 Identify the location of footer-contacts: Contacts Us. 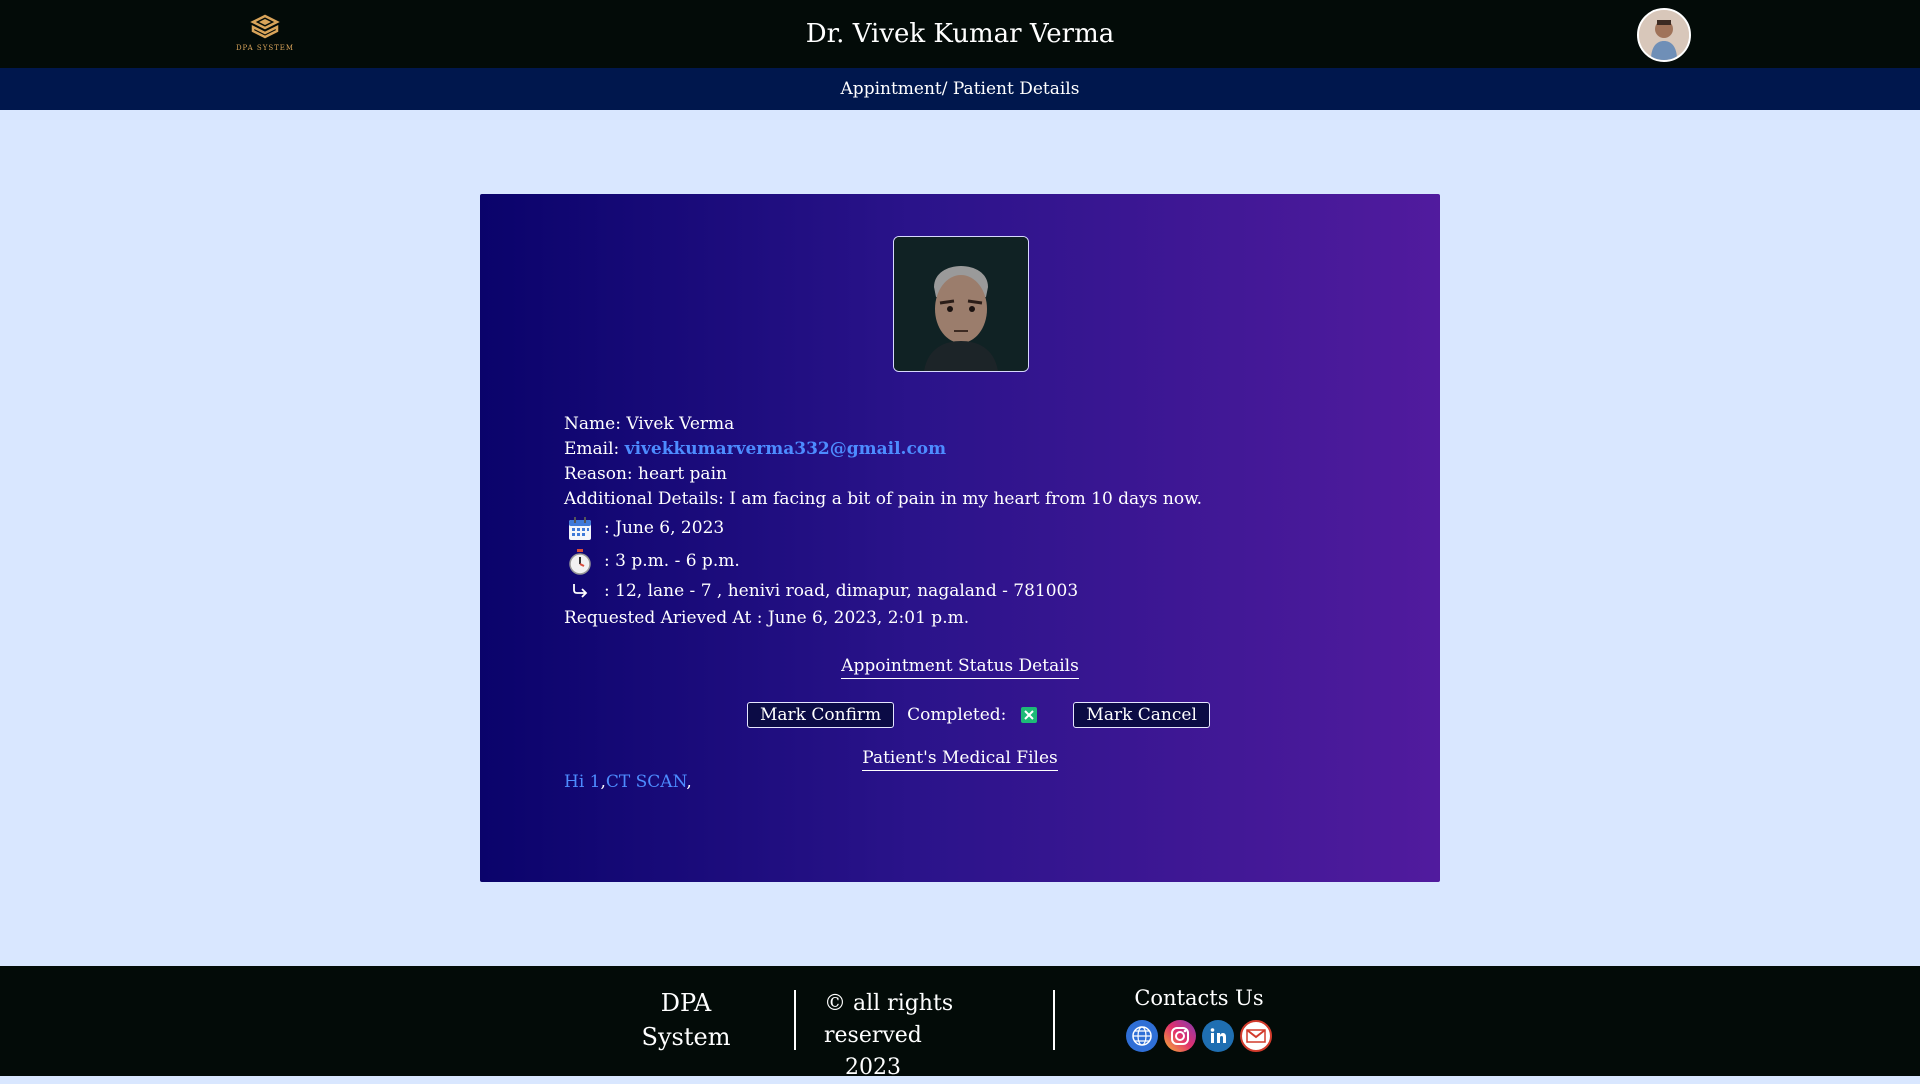
(1199, 1019).